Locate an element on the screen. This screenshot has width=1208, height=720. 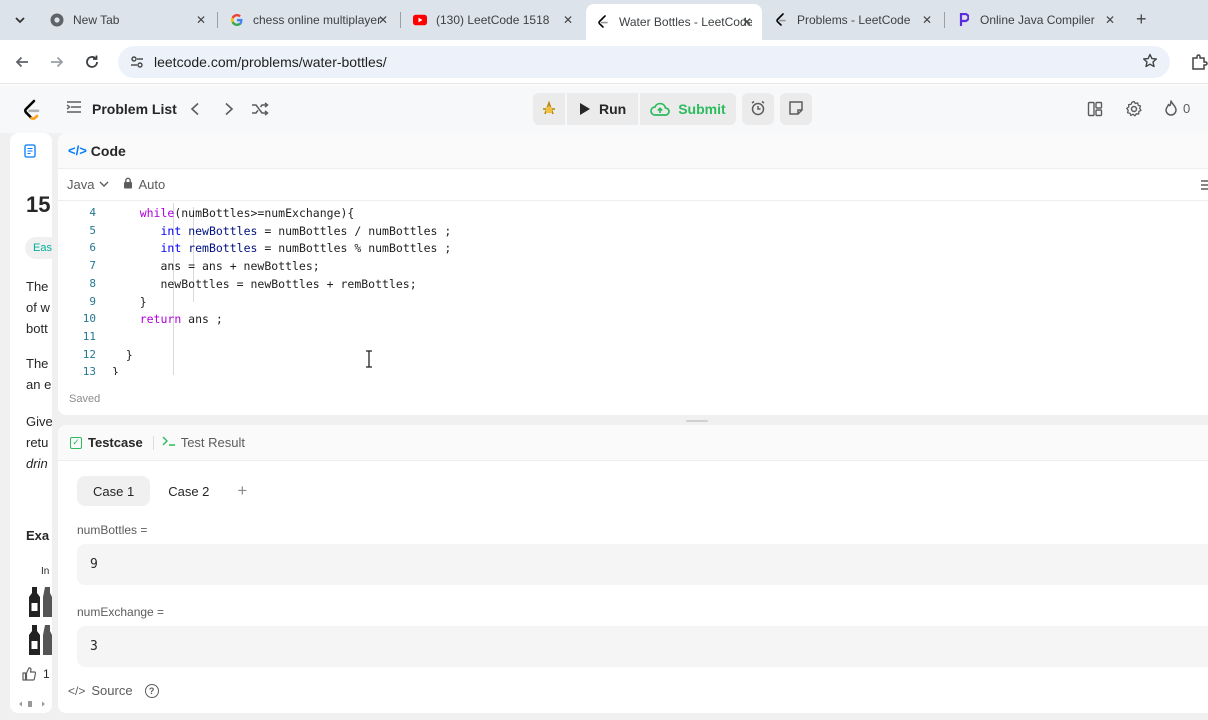
code-line: 8 newBottles = newBottles + remBottles; is located at coordinates (633, 284).